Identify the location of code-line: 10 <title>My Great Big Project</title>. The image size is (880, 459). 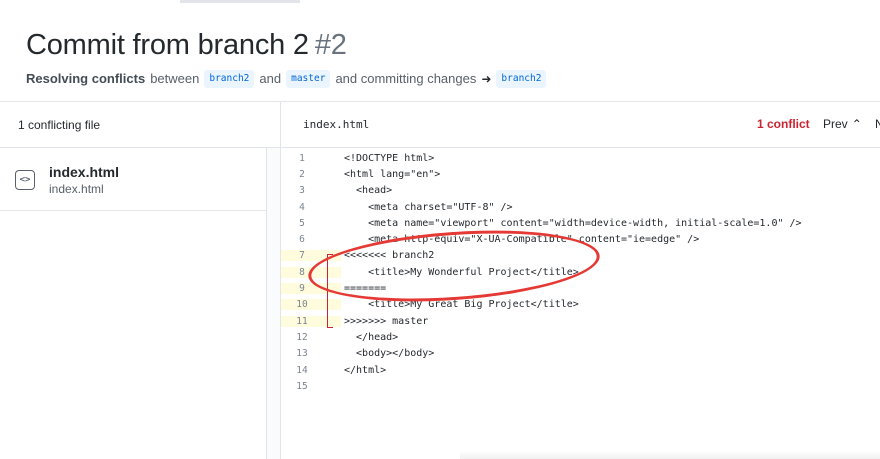
(580, 305).